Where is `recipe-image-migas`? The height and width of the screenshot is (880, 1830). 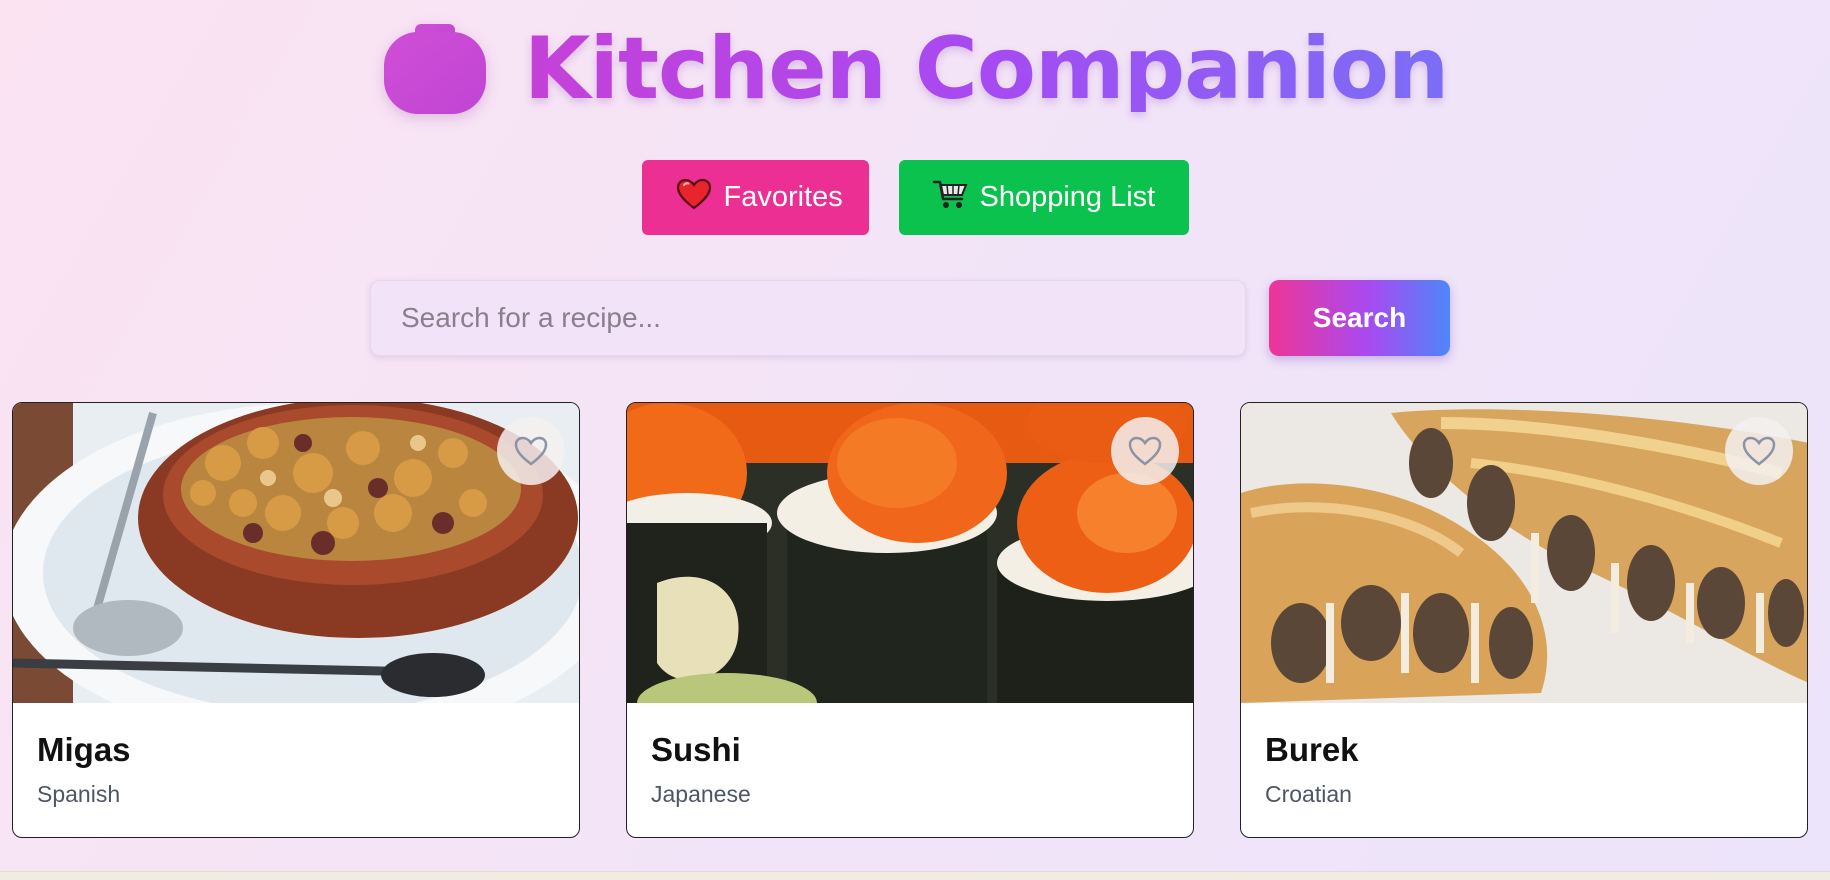
recipe-image-migas is located at coordinates (296, 553).